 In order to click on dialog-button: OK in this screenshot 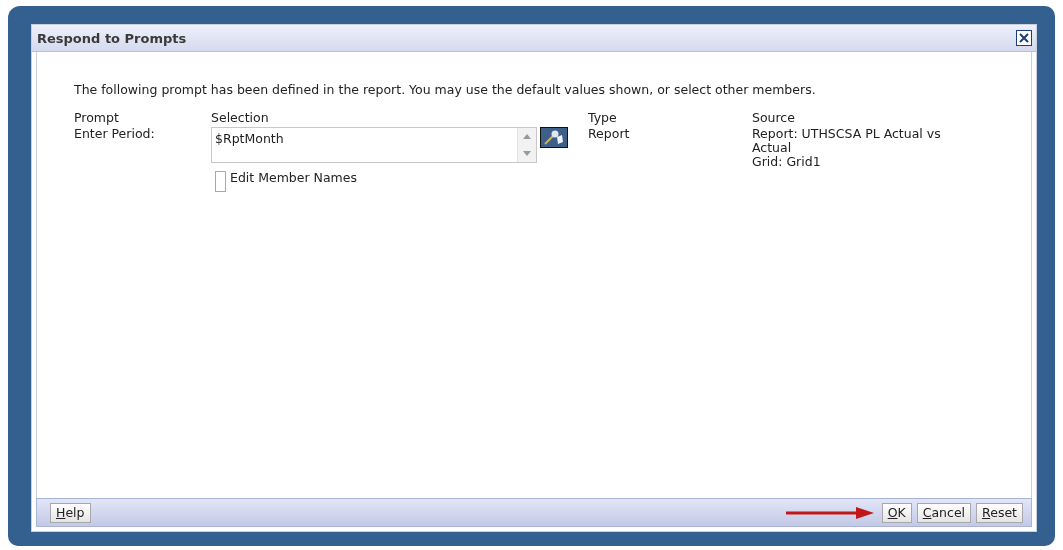, I will do `click(896, 512)`.